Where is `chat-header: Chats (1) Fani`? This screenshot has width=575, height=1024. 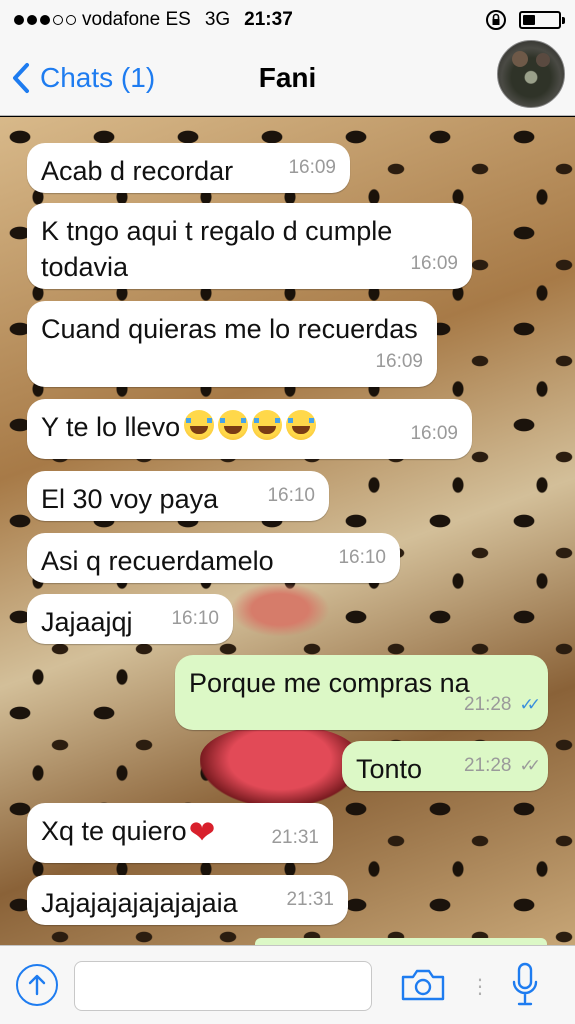
chat-header: Chats (1) Fani is located at coordinates (287, 78).